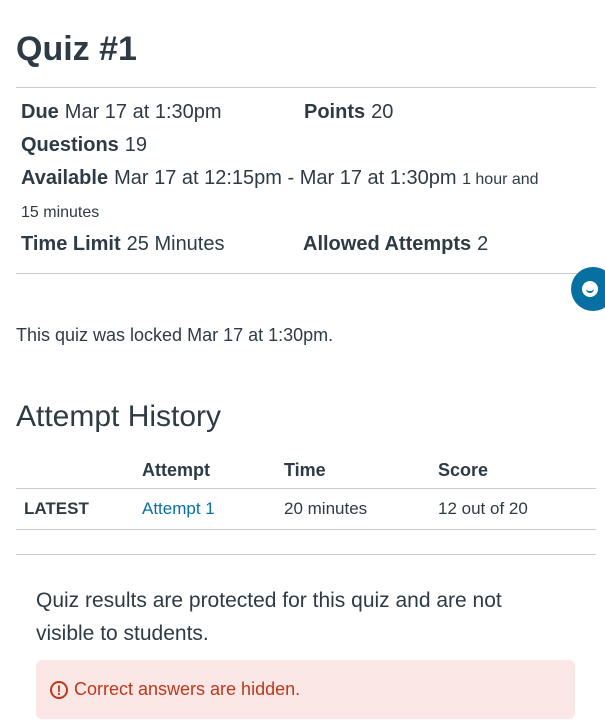  I want to click on attempt-time: 20 minutes, so click(361, 509).